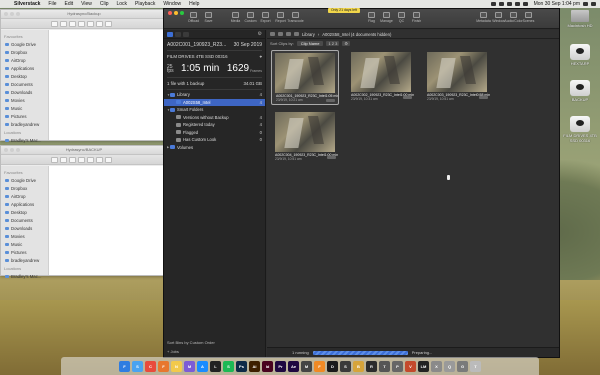  Describe the element at coordinates (509, 4) in the screenshot. I see `wifi-icon` at that location.